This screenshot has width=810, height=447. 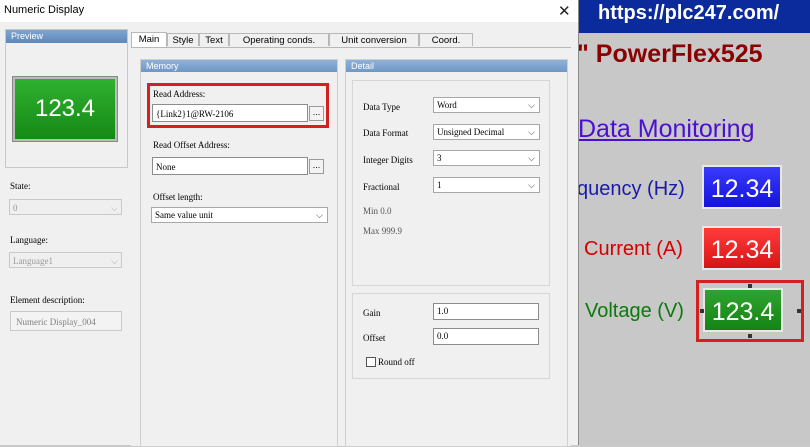 What do you see at coordinates (439, 158) in the screenshot?
I see `integer-digits-value: 3` at bounding box center [439, 158].